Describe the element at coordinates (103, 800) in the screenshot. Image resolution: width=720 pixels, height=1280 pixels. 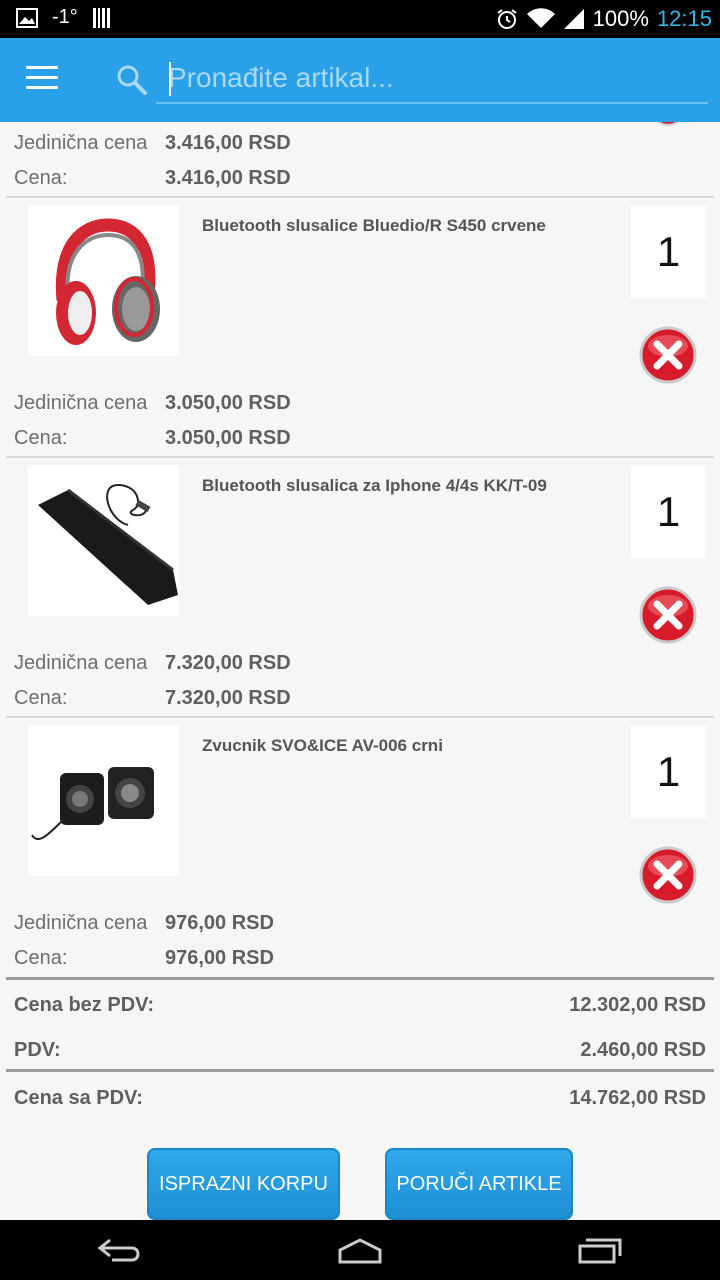
I see `product-image-speakers` at that location.